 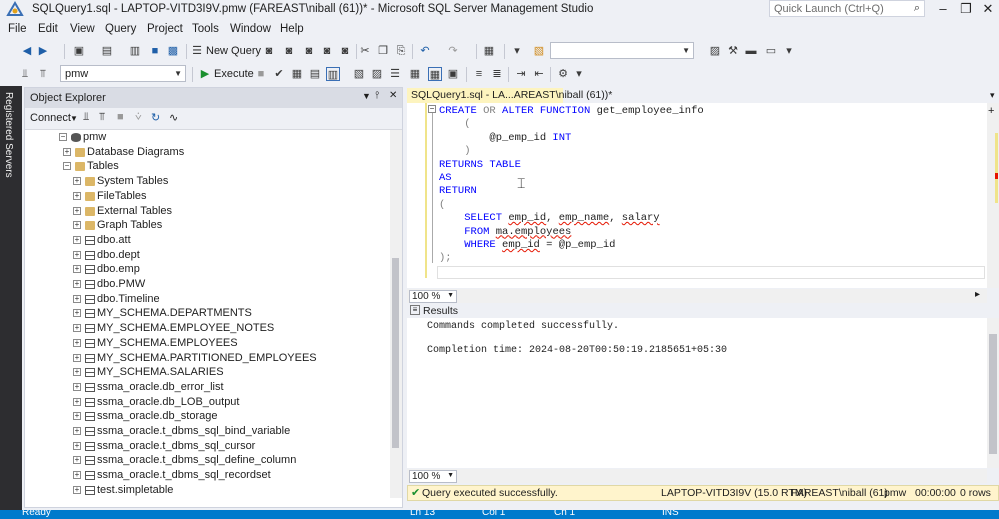 I want to click on menu-help: Help, so click(x=292, y=29).